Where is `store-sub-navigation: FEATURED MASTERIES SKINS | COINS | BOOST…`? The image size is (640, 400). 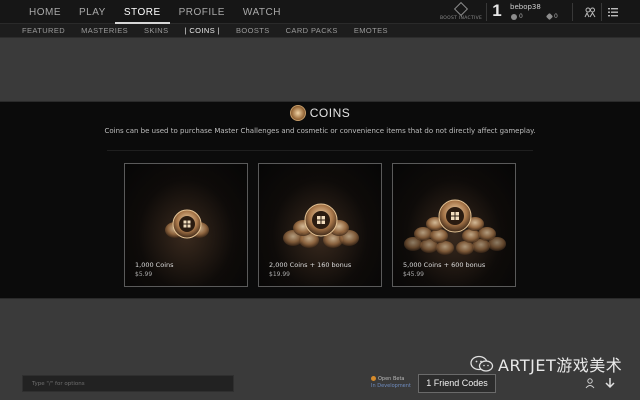 store-sub-navigation: FEATURED MASTERIES SKINS | COINS | BOOST… is located at coordinates (320, 31).